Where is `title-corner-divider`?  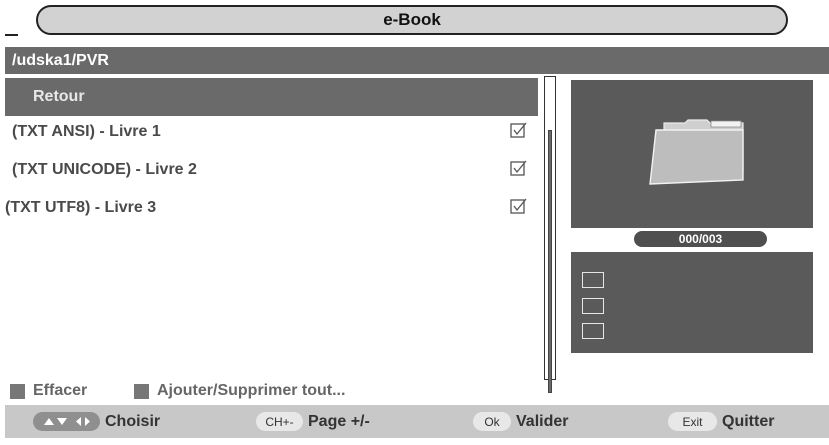 title-corner-divider is located at coordinates (11, 35).